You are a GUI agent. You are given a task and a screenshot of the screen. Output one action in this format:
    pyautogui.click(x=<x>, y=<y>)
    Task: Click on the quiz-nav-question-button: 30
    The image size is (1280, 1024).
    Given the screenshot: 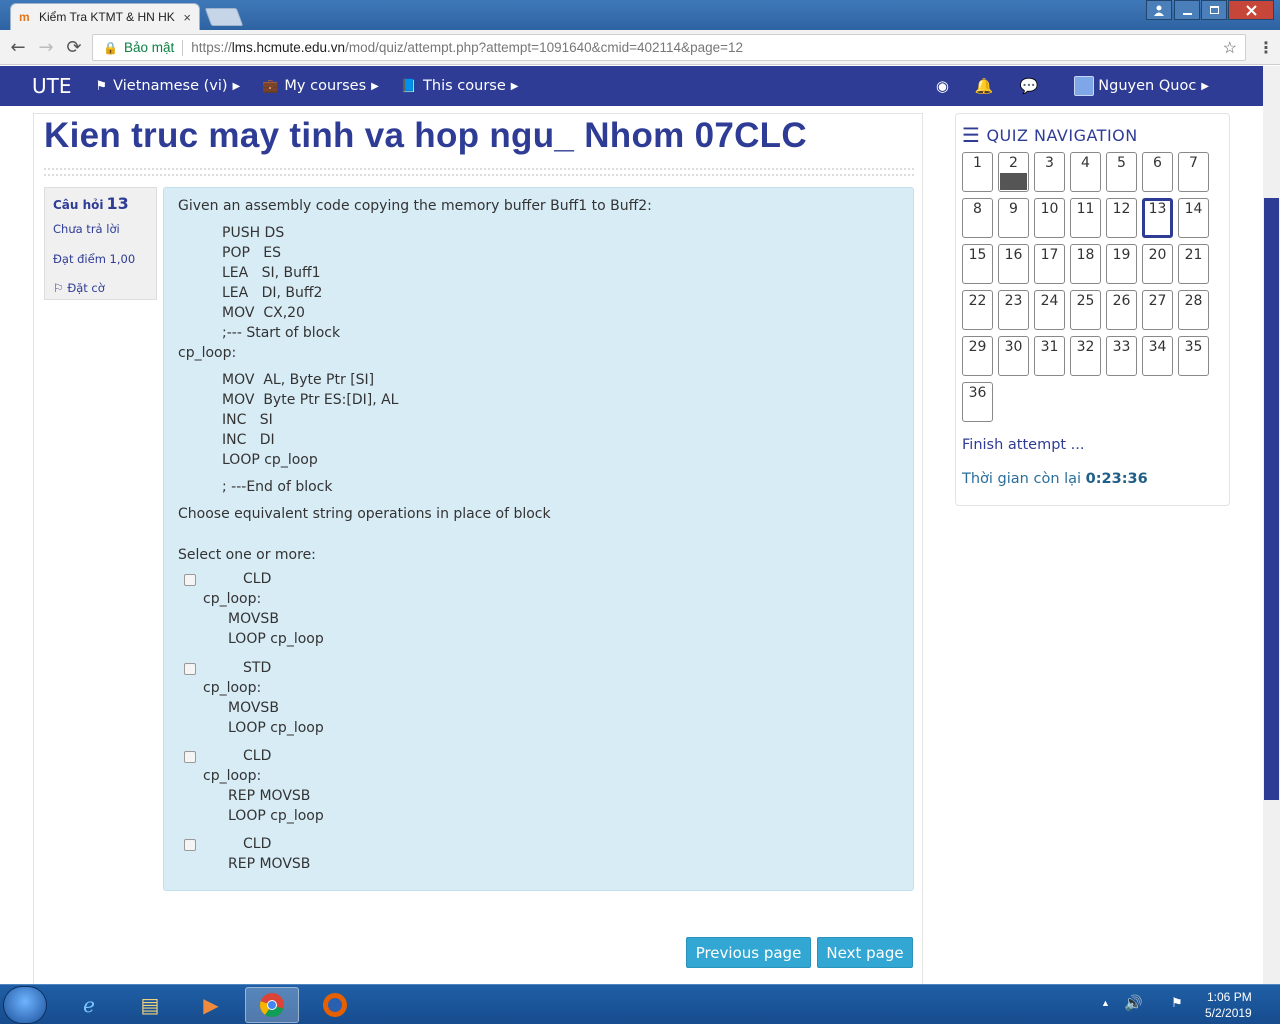 What is the action you would take?
    pyautogui.click(x=1013, y=356)
    